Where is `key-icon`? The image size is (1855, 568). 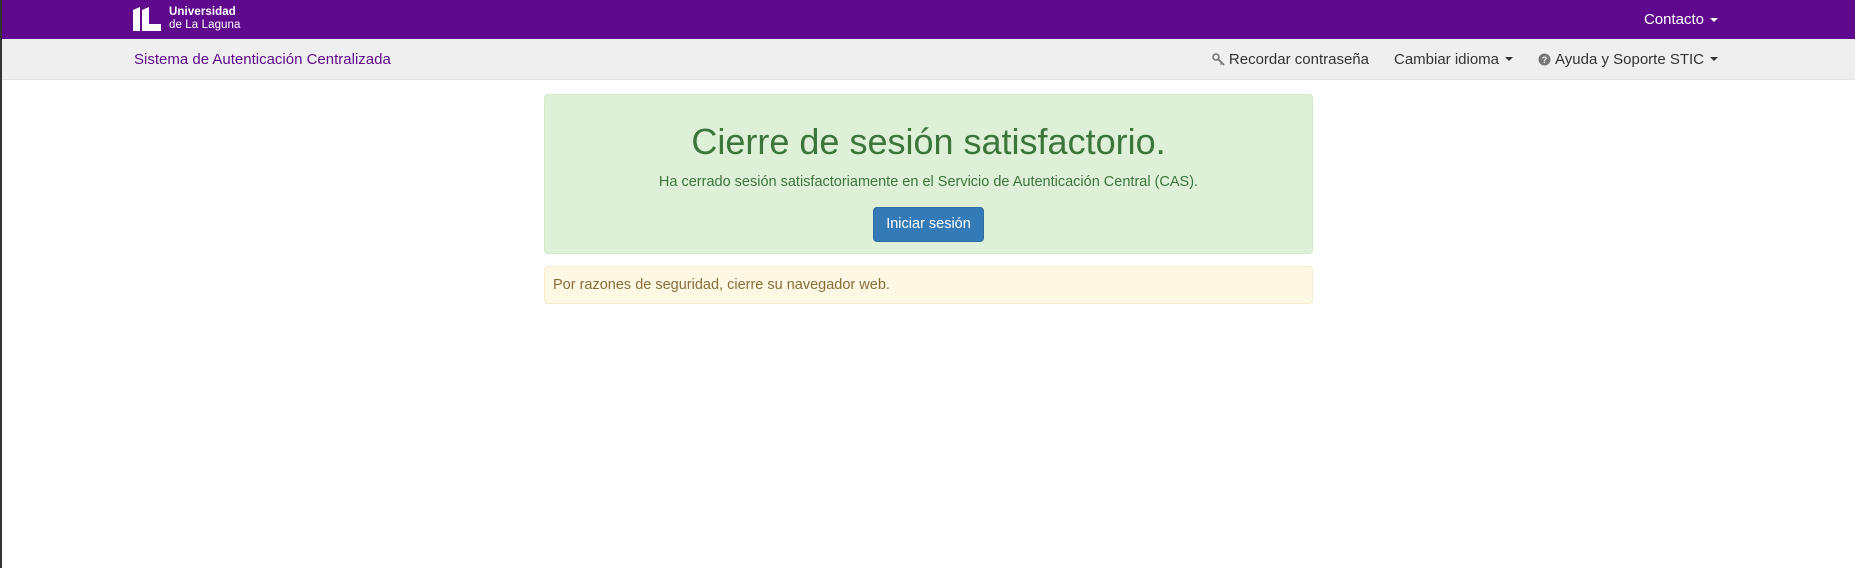
key-icon is located at coordinates (1218, 59).